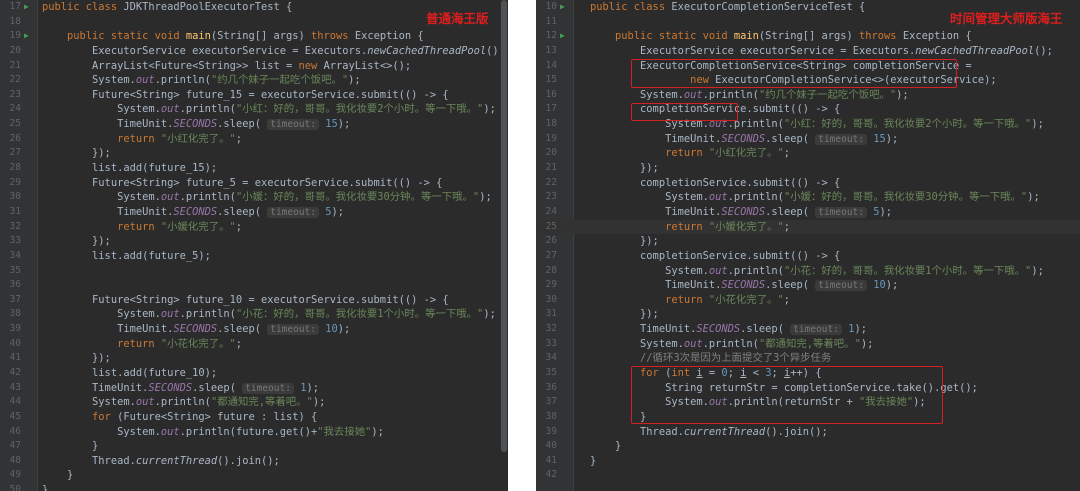 Image resolution: width=1080 pixels, height=491 pixels. Describe the element at coordinates (126, 256) in the screenshot. I see `code-text: list.add(future_5);` at that location.